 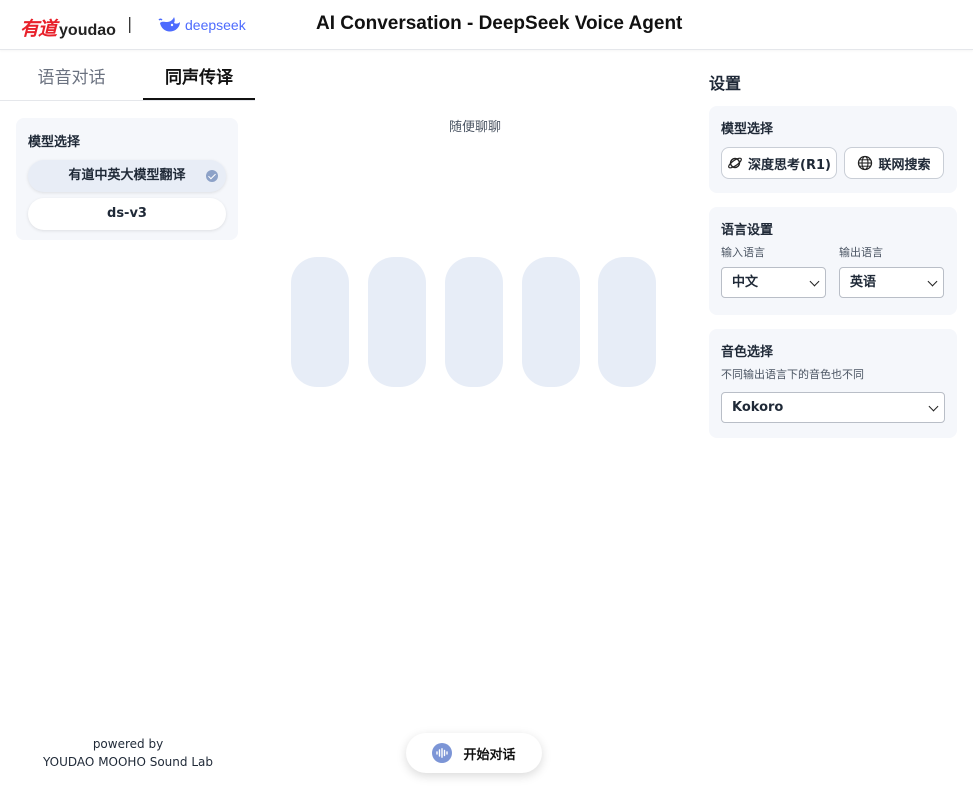 I want to click on input-language-value: 中文, so click(x=745, y=282).